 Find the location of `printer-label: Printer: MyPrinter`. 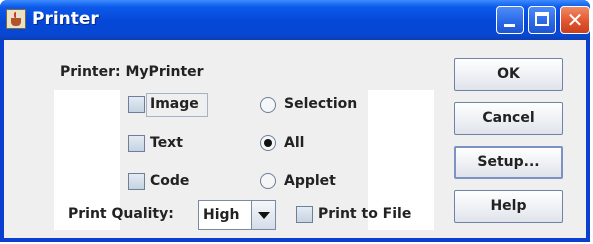

printer-label: Printer: MyPrinter is located at coordinates (132, 72).